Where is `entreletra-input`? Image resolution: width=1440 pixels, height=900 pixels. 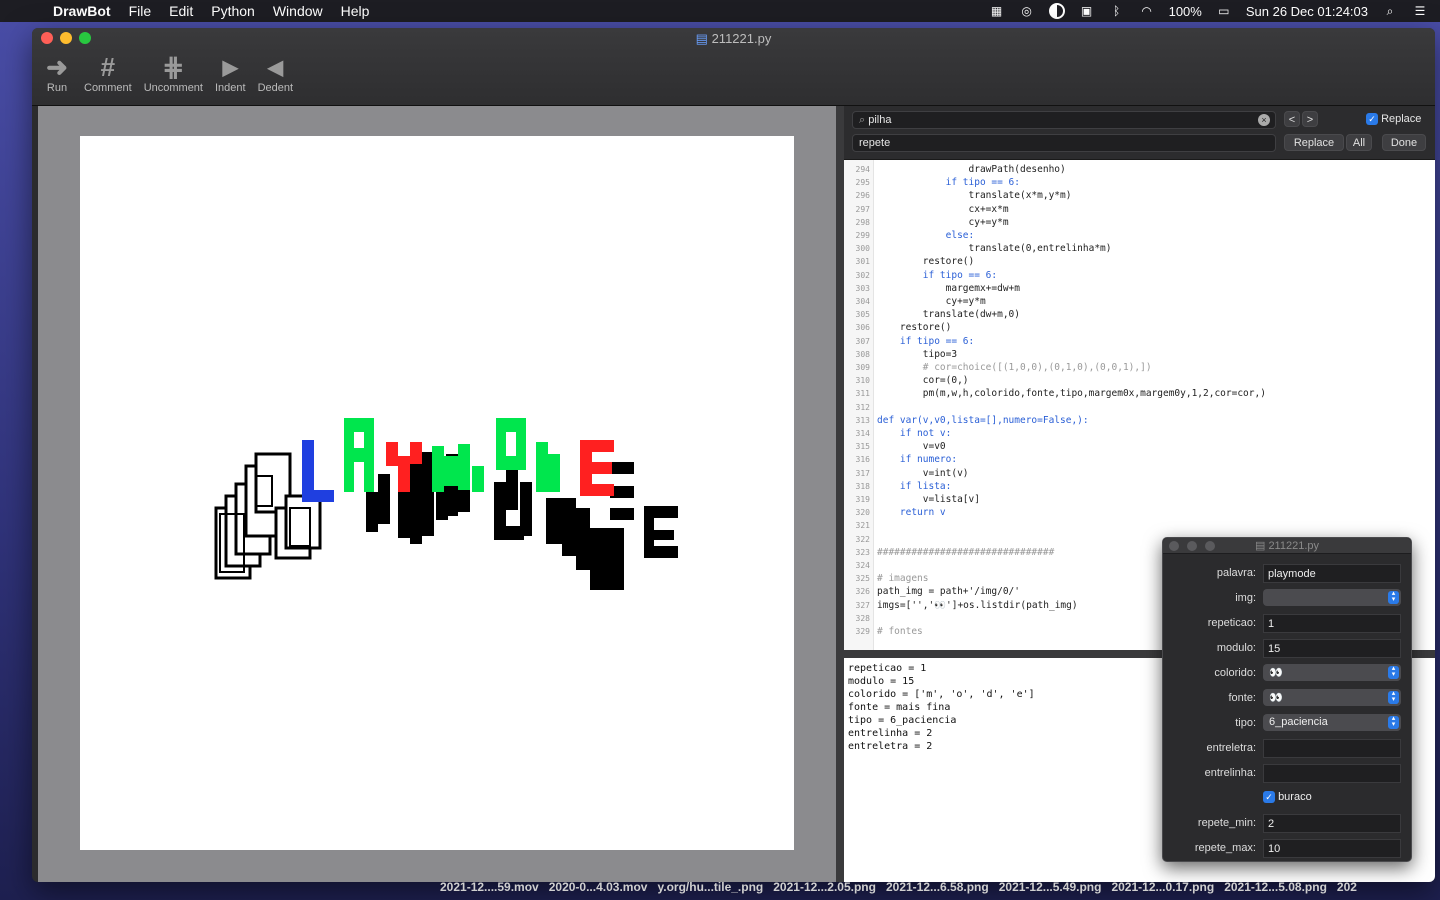
entreletra-input is located at coordinates (1332, 748).